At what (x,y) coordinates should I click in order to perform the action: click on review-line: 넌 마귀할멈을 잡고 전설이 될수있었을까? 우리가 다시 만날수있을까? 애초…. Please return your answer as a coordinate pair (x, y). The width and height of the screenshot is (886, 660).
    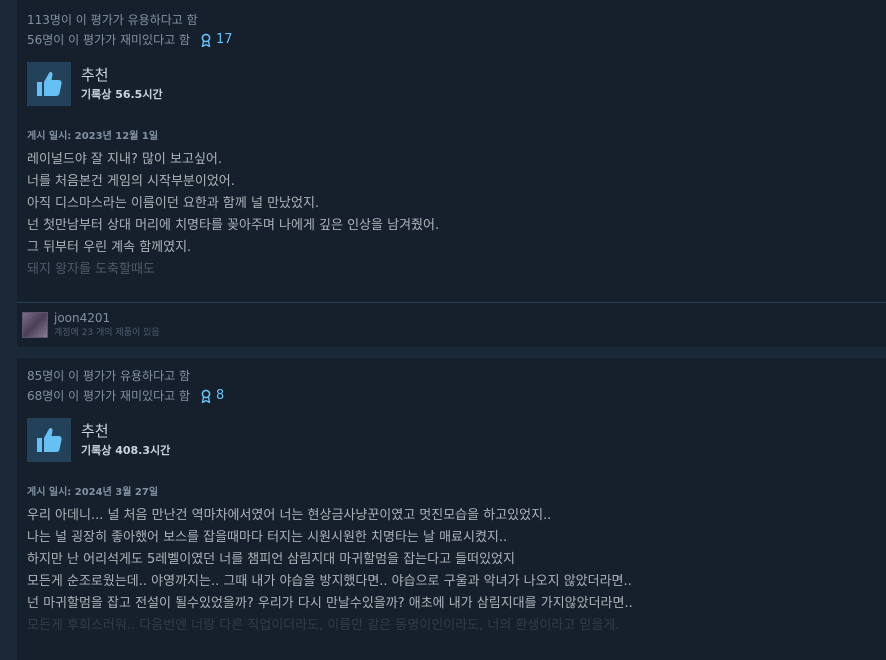
    Looking at the image, I should click on (330, 603).